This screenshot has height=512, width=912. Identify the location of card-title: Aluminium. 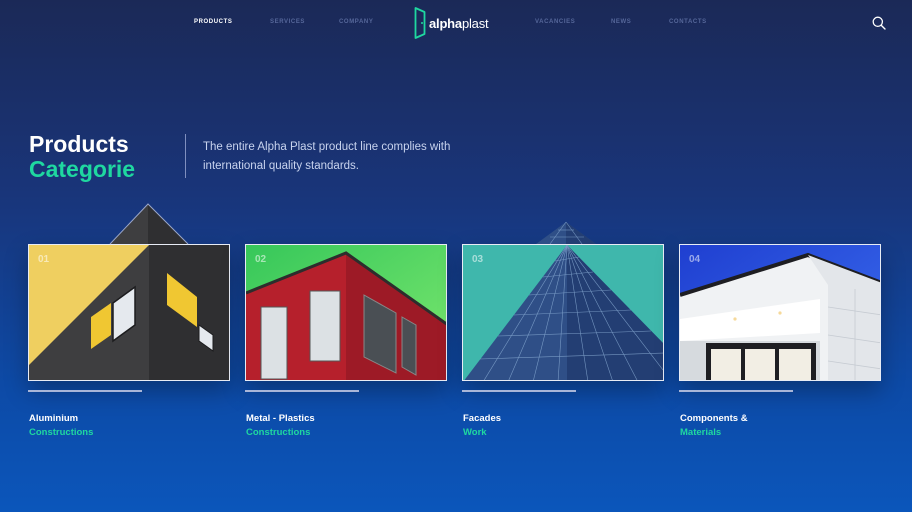
(53, 419).